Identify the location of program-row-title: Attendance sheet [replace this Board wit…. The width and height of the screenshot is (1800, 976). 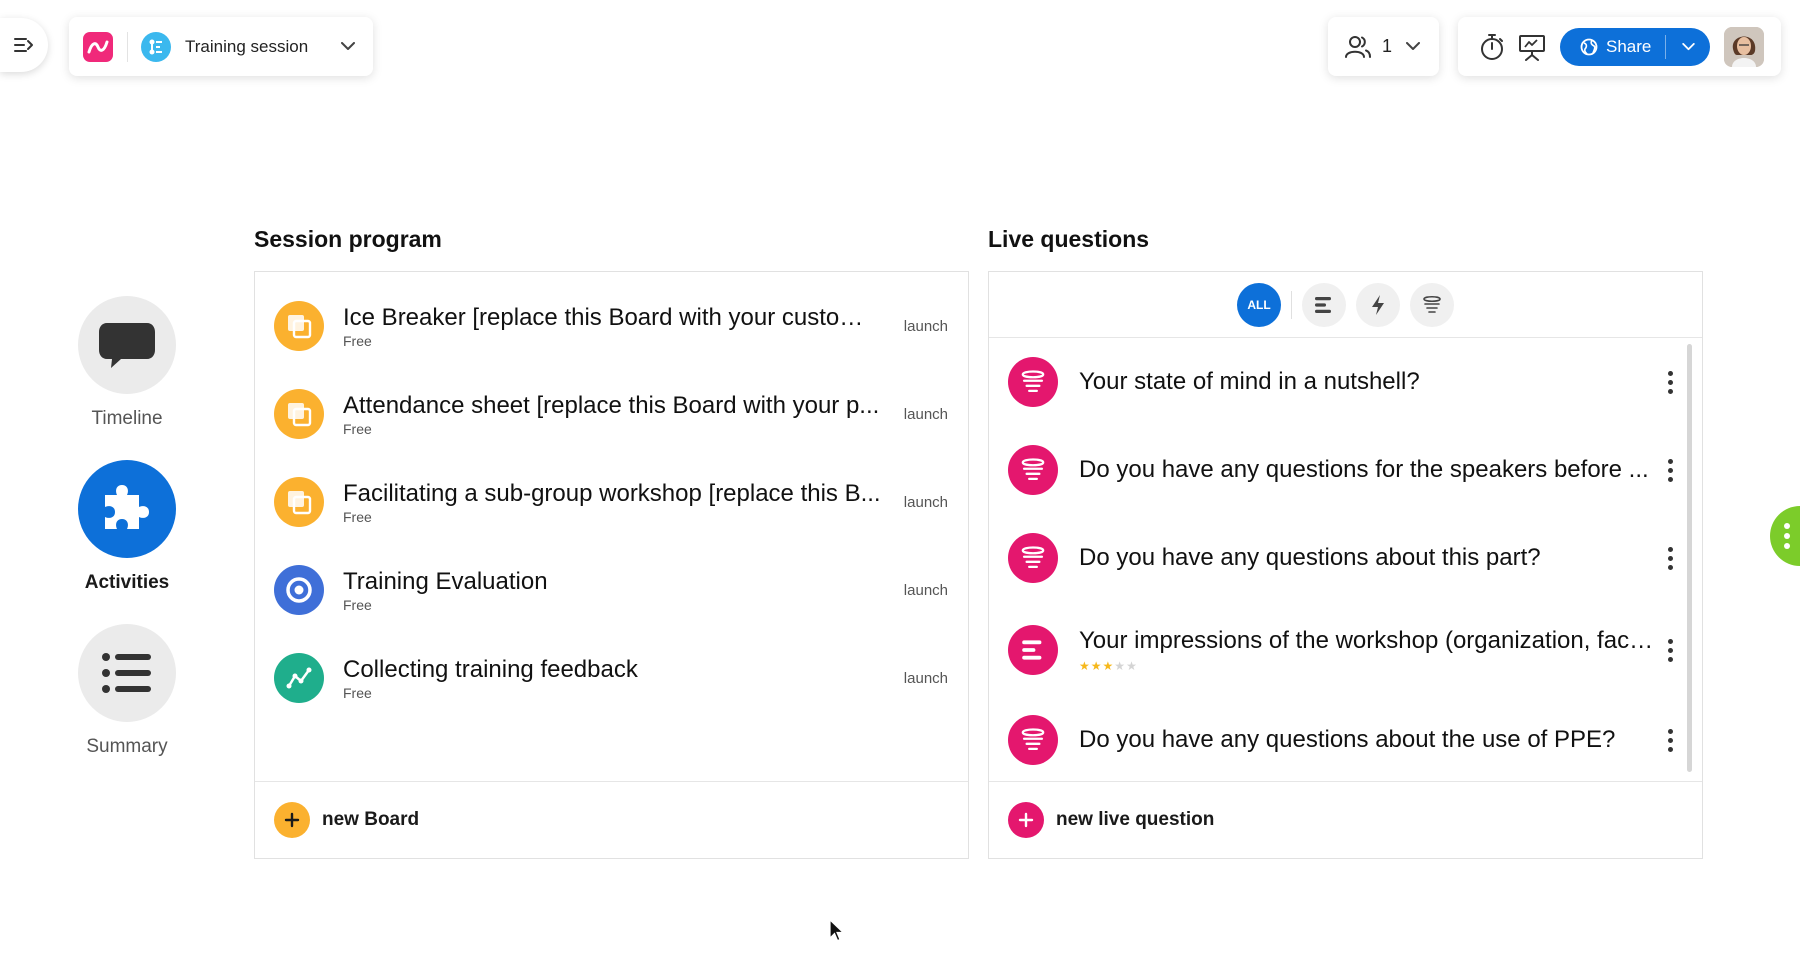
(611, 405).